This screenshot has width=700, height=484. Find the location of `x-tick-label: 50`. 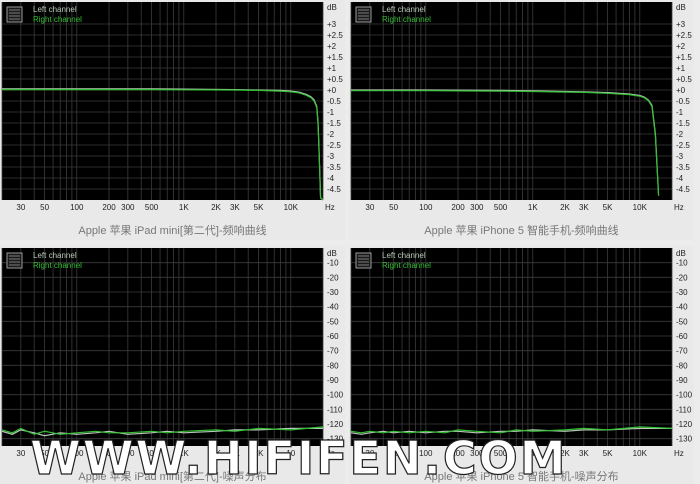

x-tick-label: 50 is located at coordinates (393, 207).